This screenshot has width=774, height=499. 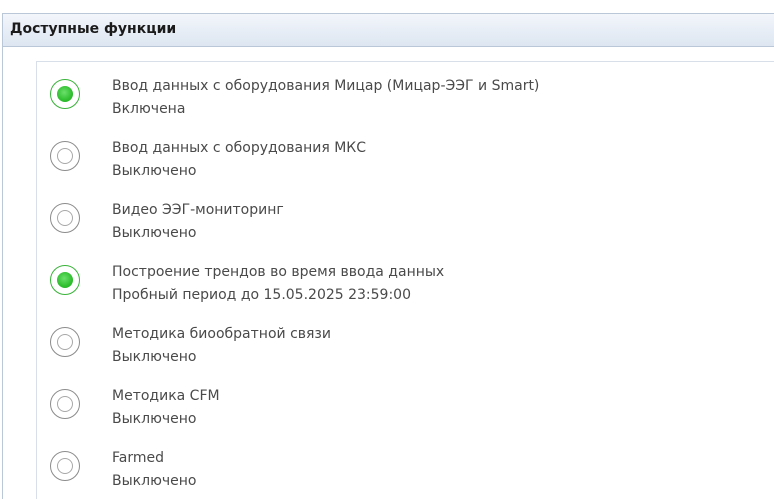 I want to click on feature-name: Построение трендов во время ввода данных, so click(x=278, y=272).